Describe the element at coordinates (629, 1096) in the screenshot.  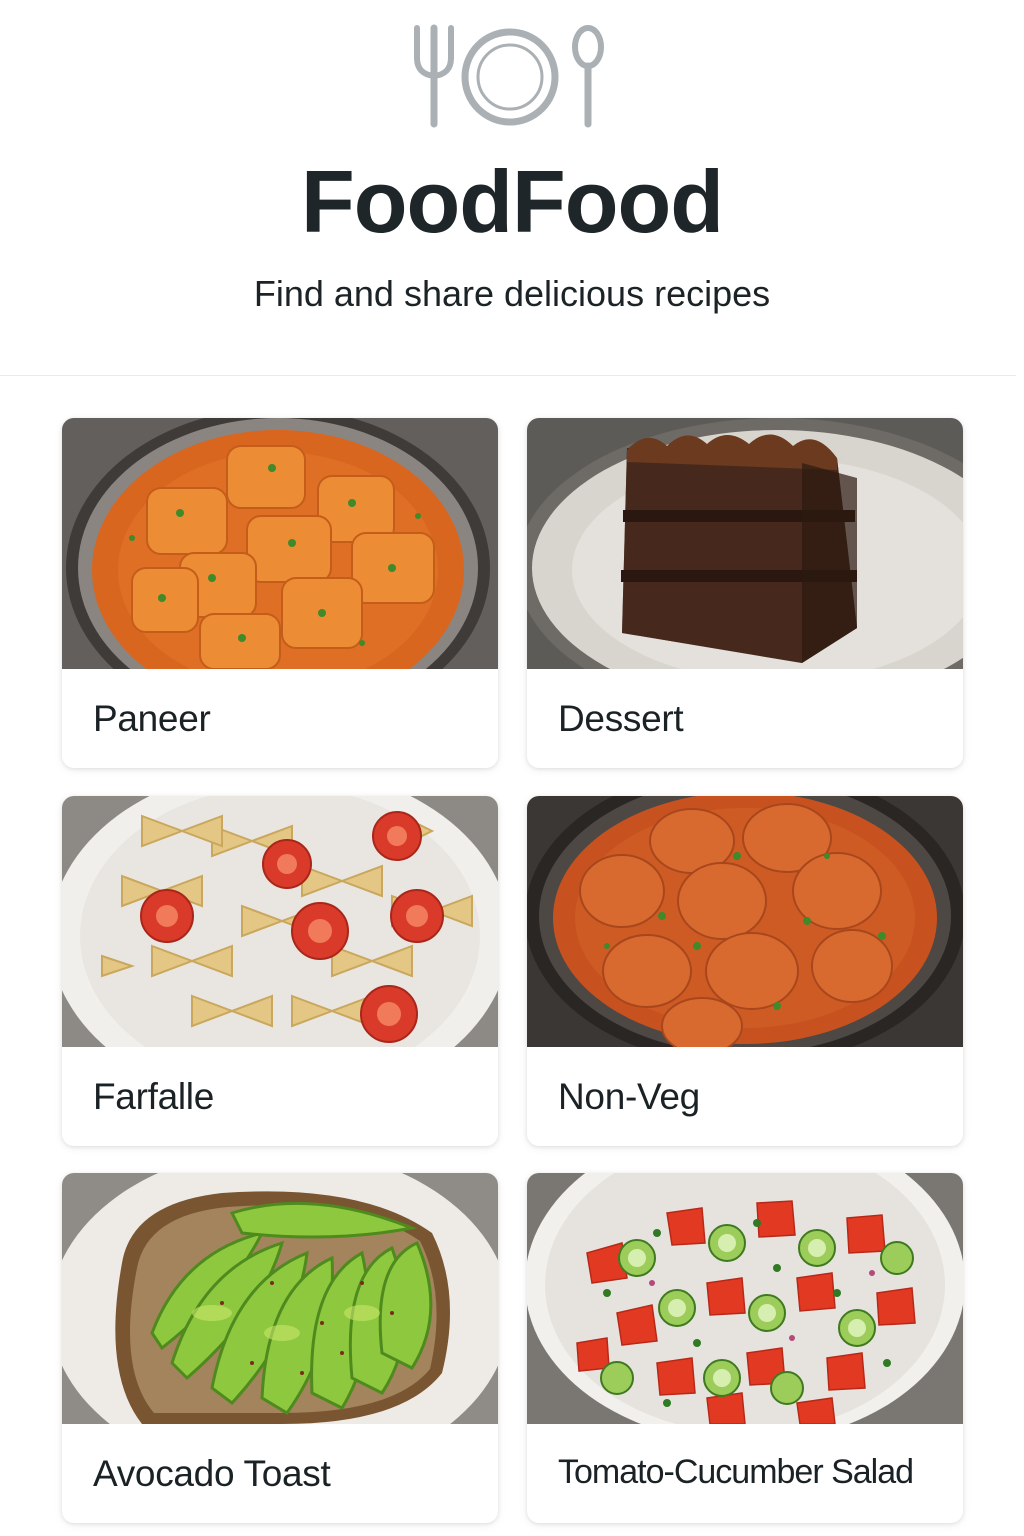
I see `category-label: Non-Veg` at that location.